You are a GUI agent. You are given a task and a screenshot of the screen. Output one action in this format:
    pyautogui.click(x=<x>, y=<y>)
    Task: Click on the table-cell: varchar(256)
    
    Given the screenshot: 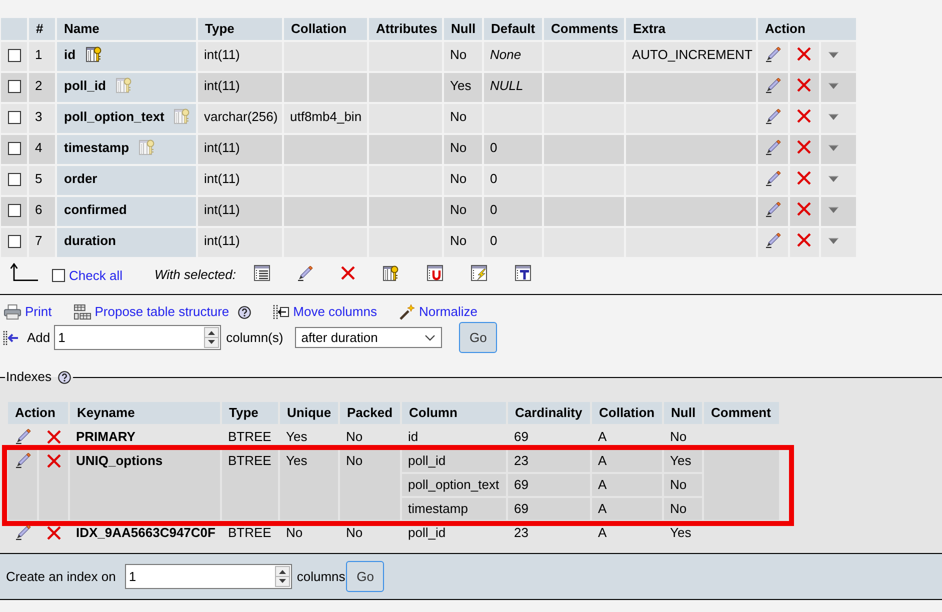 What is the action you would take?
    pyautogui.click(x=240, y=118)
    